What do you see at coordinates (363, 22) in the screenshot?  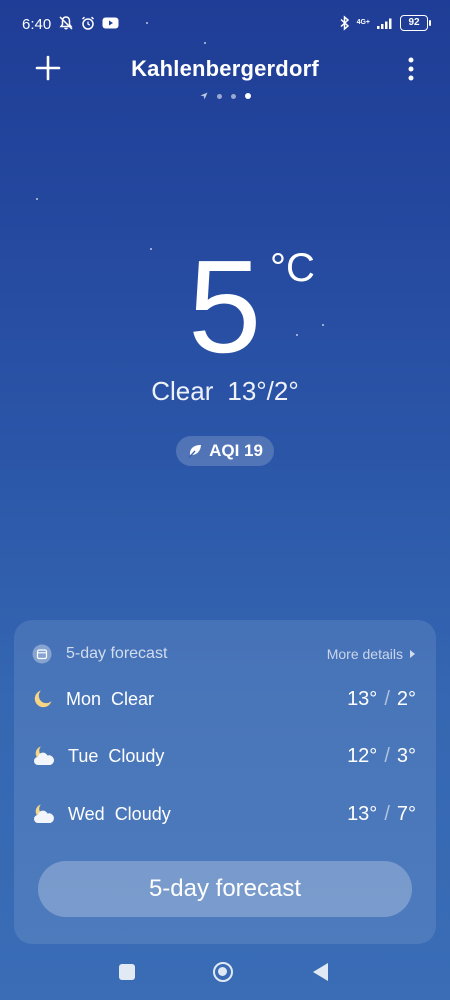 I see `network-type-label: 4G+` at bounding box center [363, 22].